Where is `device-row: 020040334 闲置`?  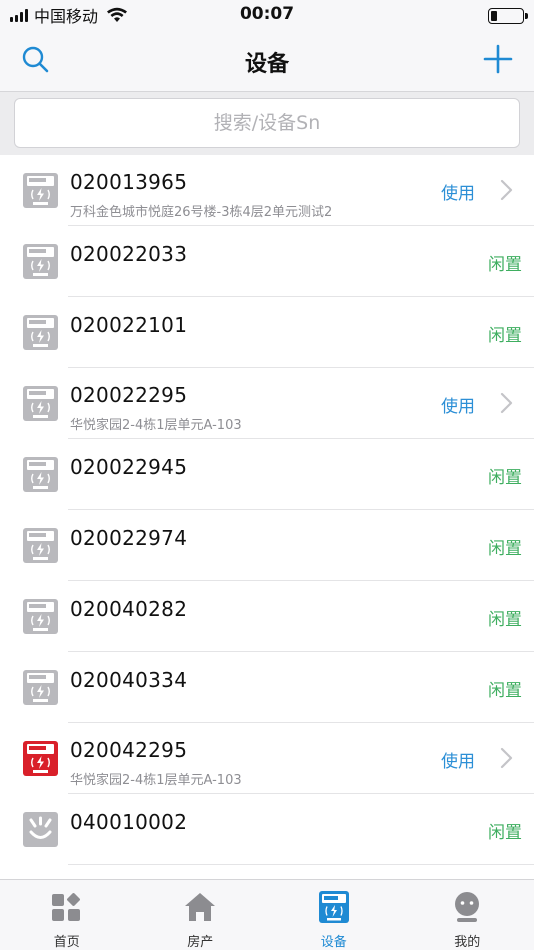 device-row: 020040334 闲置 is located at coordinates (267, 687).